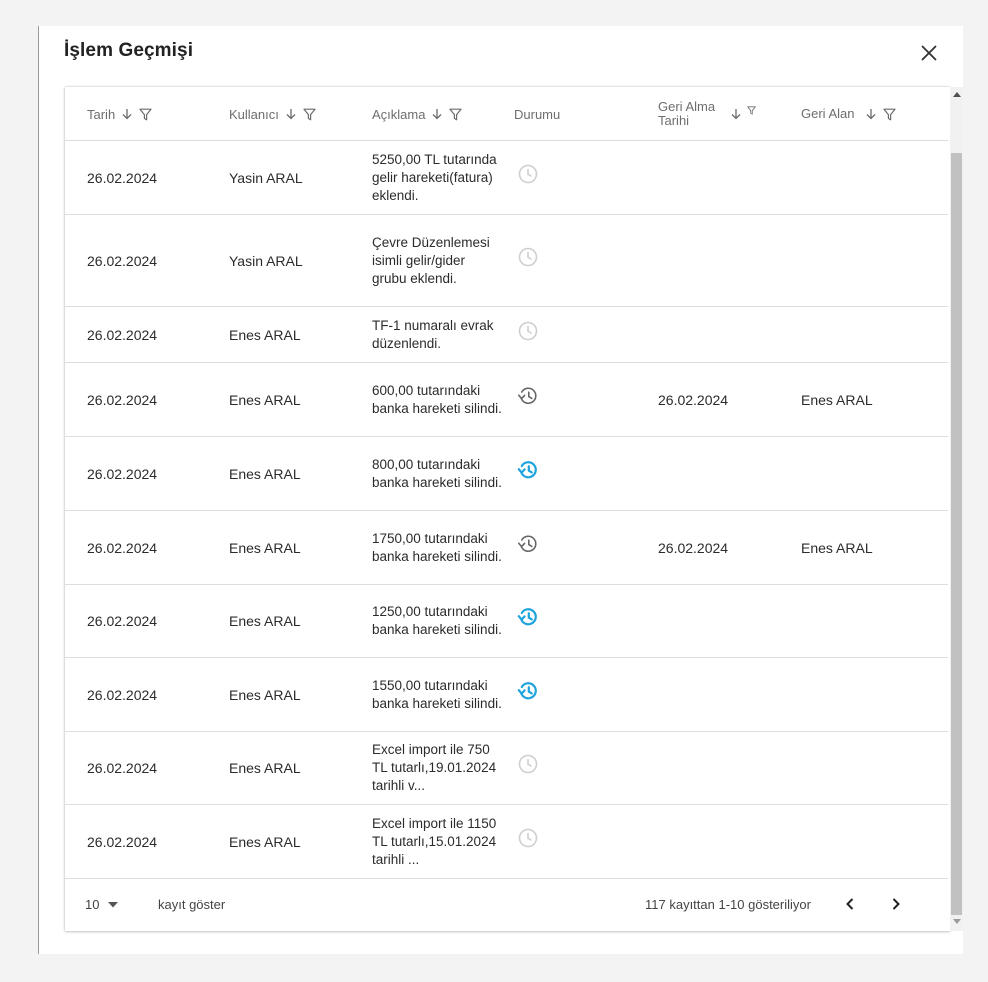  I want to click on column-header-restore_date: Geri Alma Tarihi, so click(728, 114).